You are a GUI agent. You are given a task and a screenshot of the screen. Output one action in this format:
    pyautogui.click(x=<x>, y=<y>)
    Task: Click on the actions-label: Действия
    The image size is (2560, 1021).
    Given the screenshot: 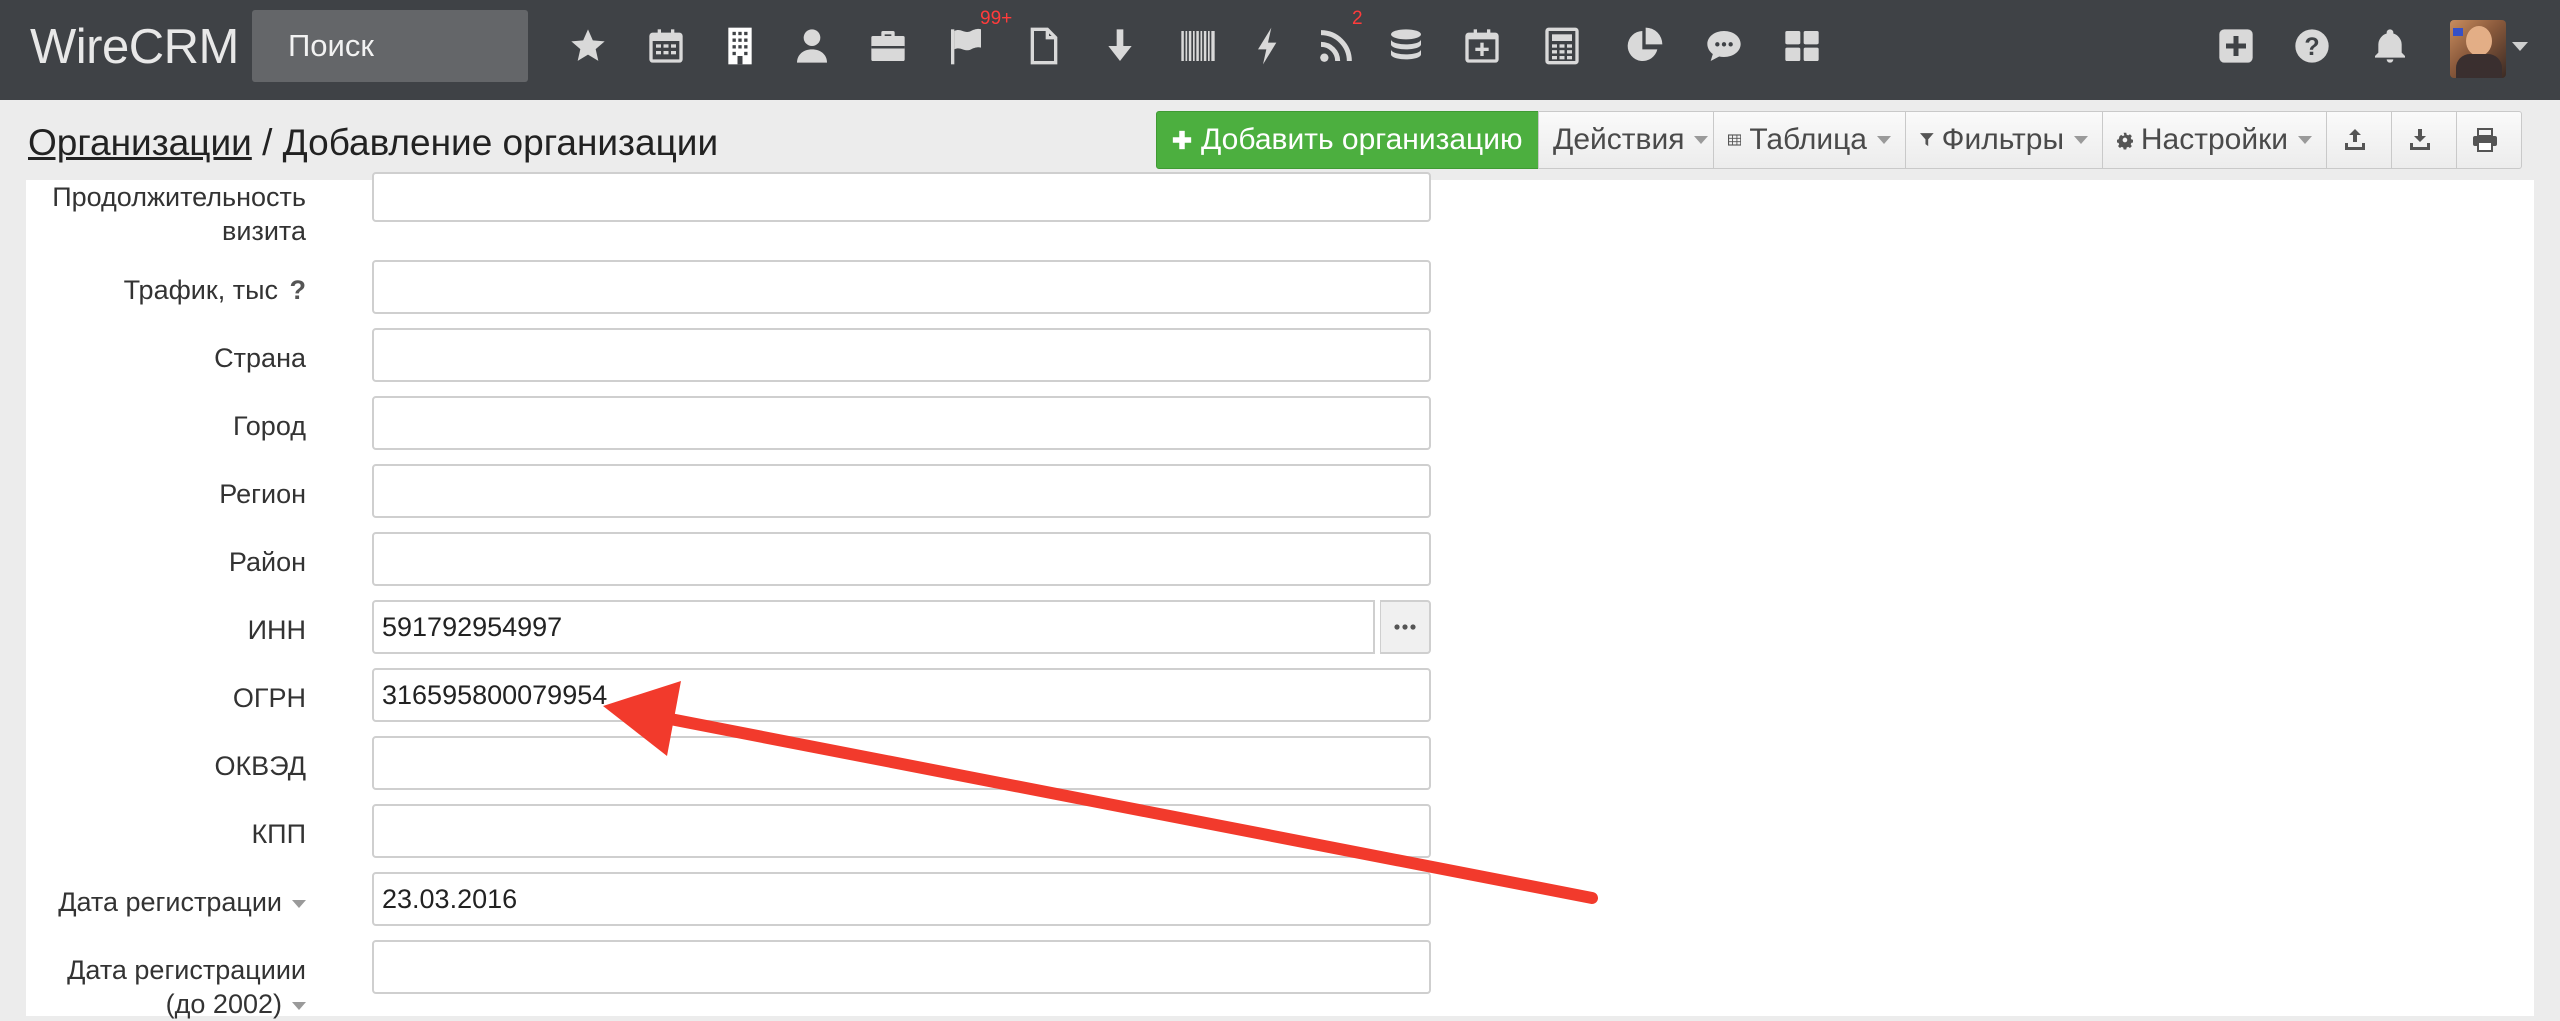 What is the action you would take?
    pyautogui.click(x=1619, y=139)
    